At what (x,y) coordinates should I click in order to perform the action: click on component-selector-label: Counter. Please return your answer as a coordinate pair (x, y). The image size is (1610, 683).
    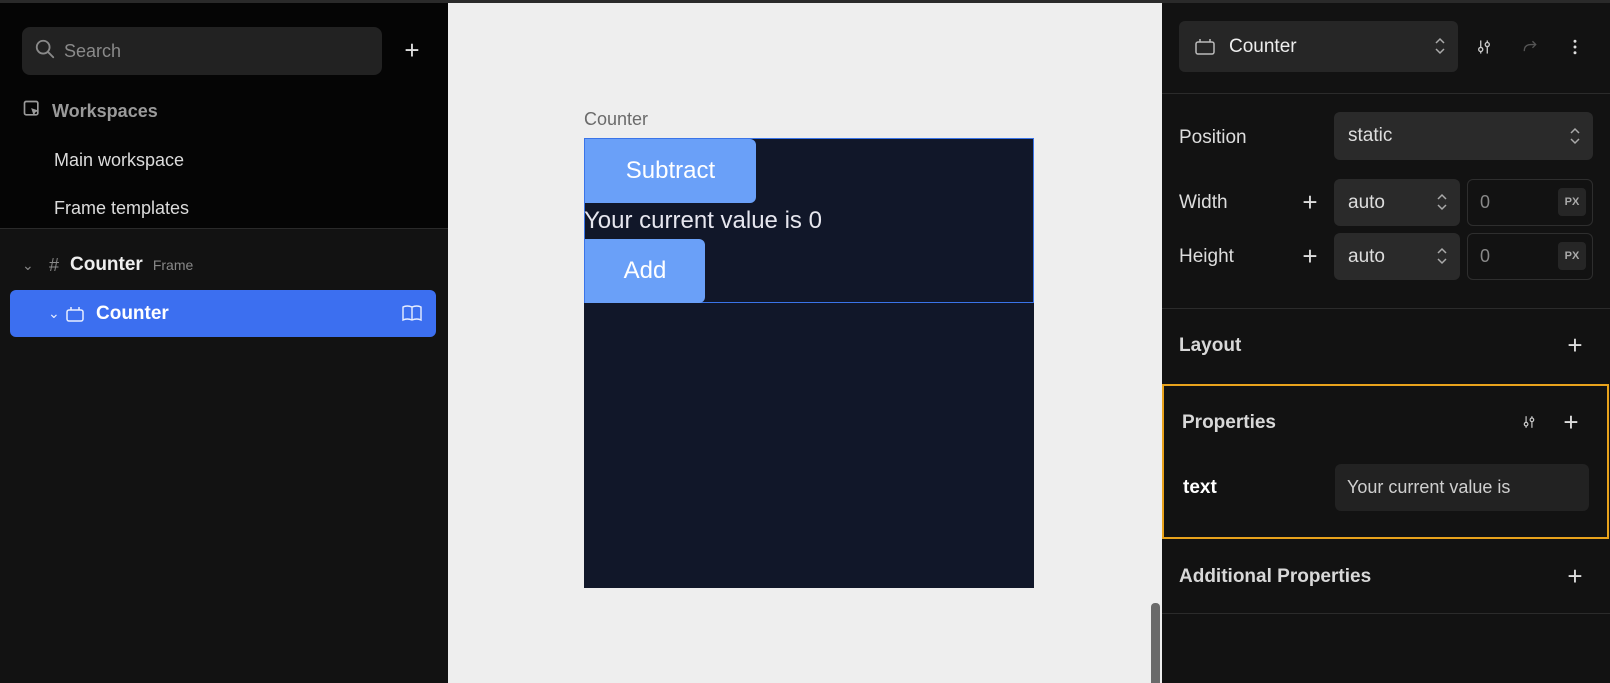
    Looking at the image, I should click on (1263, 46).